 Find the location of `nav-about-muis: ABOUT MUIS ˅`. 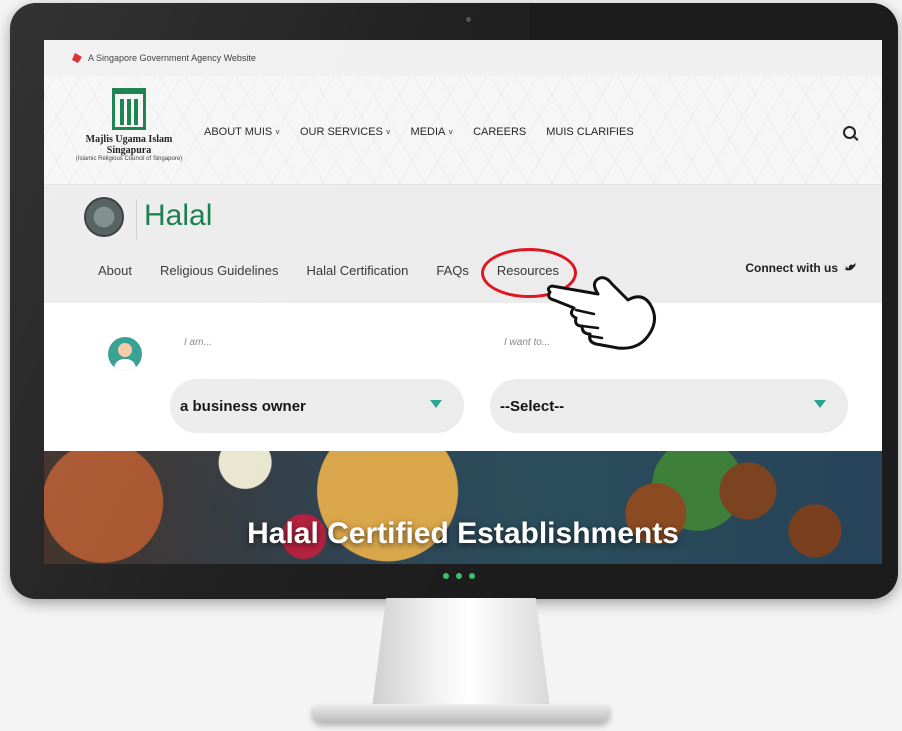

nav-about-muis: ABOUT MUIS ˅ is located at coordinates (242, 132).